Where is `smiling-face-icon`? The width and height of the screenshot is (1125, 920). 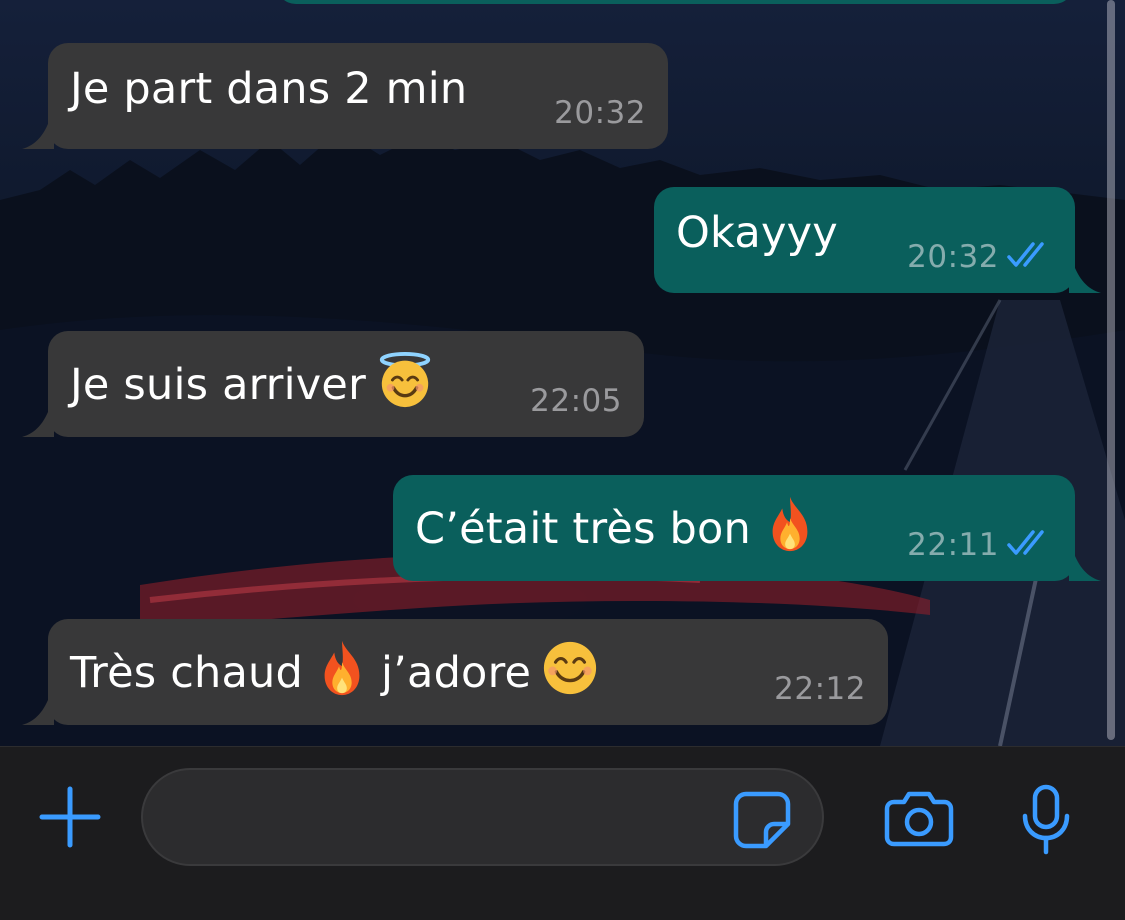 smiling-face-icon is located at coordinates (570, 668).